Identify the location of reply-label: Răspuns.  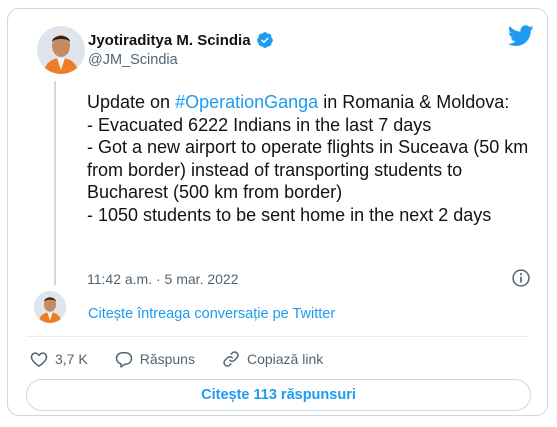
(167, 359).